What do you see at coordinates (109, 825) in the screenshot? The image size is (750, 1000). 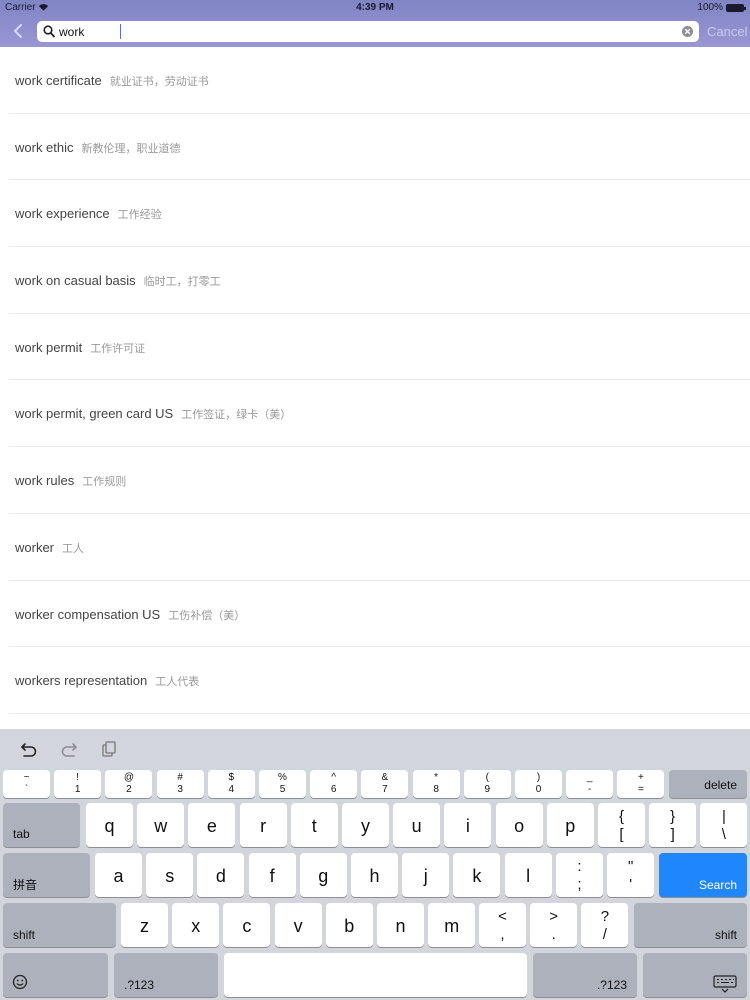 I see `letter-key: q` at bounding box center [109, 825].